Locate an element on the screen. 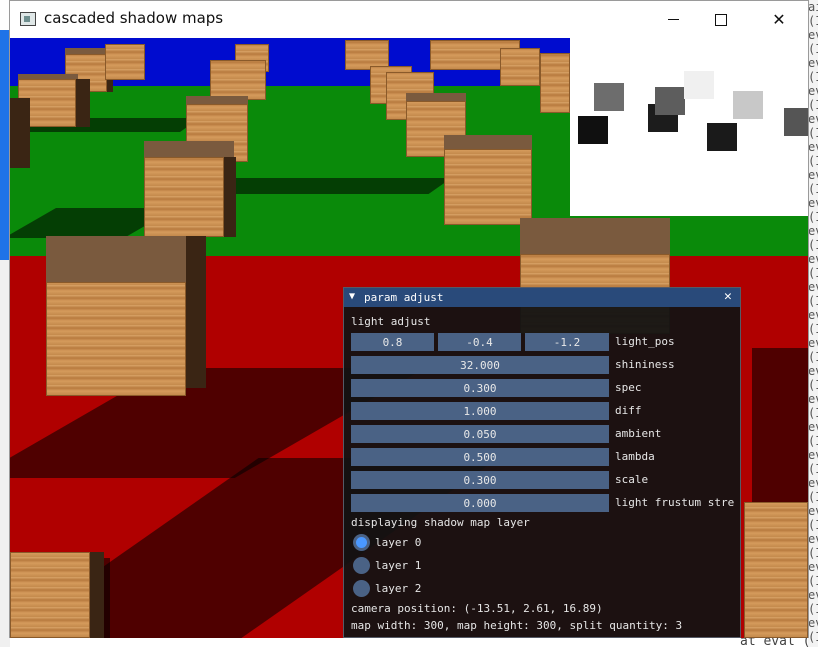 The image size is (818, 649). minimize-icon is located at coordinates (673, 19).